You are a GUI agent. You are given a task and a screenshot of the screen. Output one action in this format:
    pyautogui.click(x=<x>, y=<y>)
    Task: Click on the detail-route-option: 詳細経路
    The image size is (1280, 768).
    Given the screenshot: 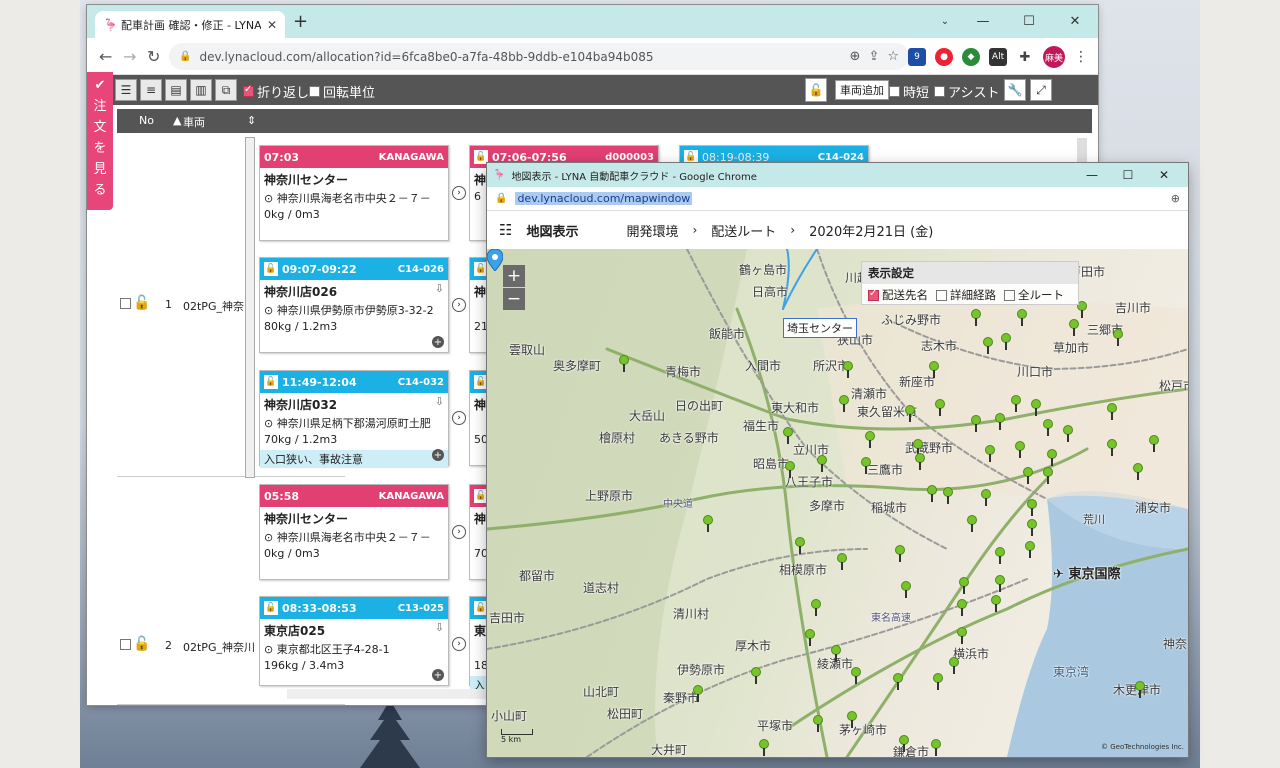 What is the action you would take?
    pyautogui.click(x=966, y=295)
    